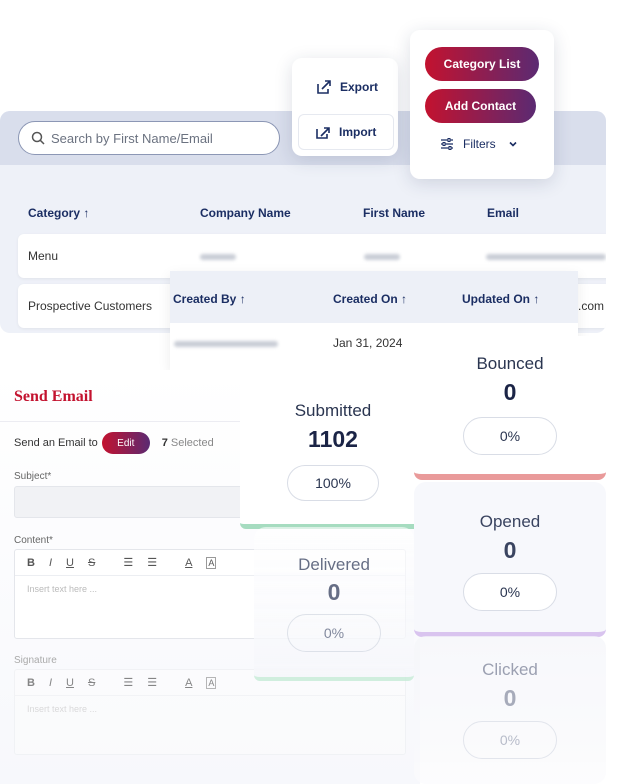 This screenshot has width=624, height=784. What do you see at coordinates (35, 660) in the screenshot?
I see `signature-label: Signature` at bounding box center [35, 660].